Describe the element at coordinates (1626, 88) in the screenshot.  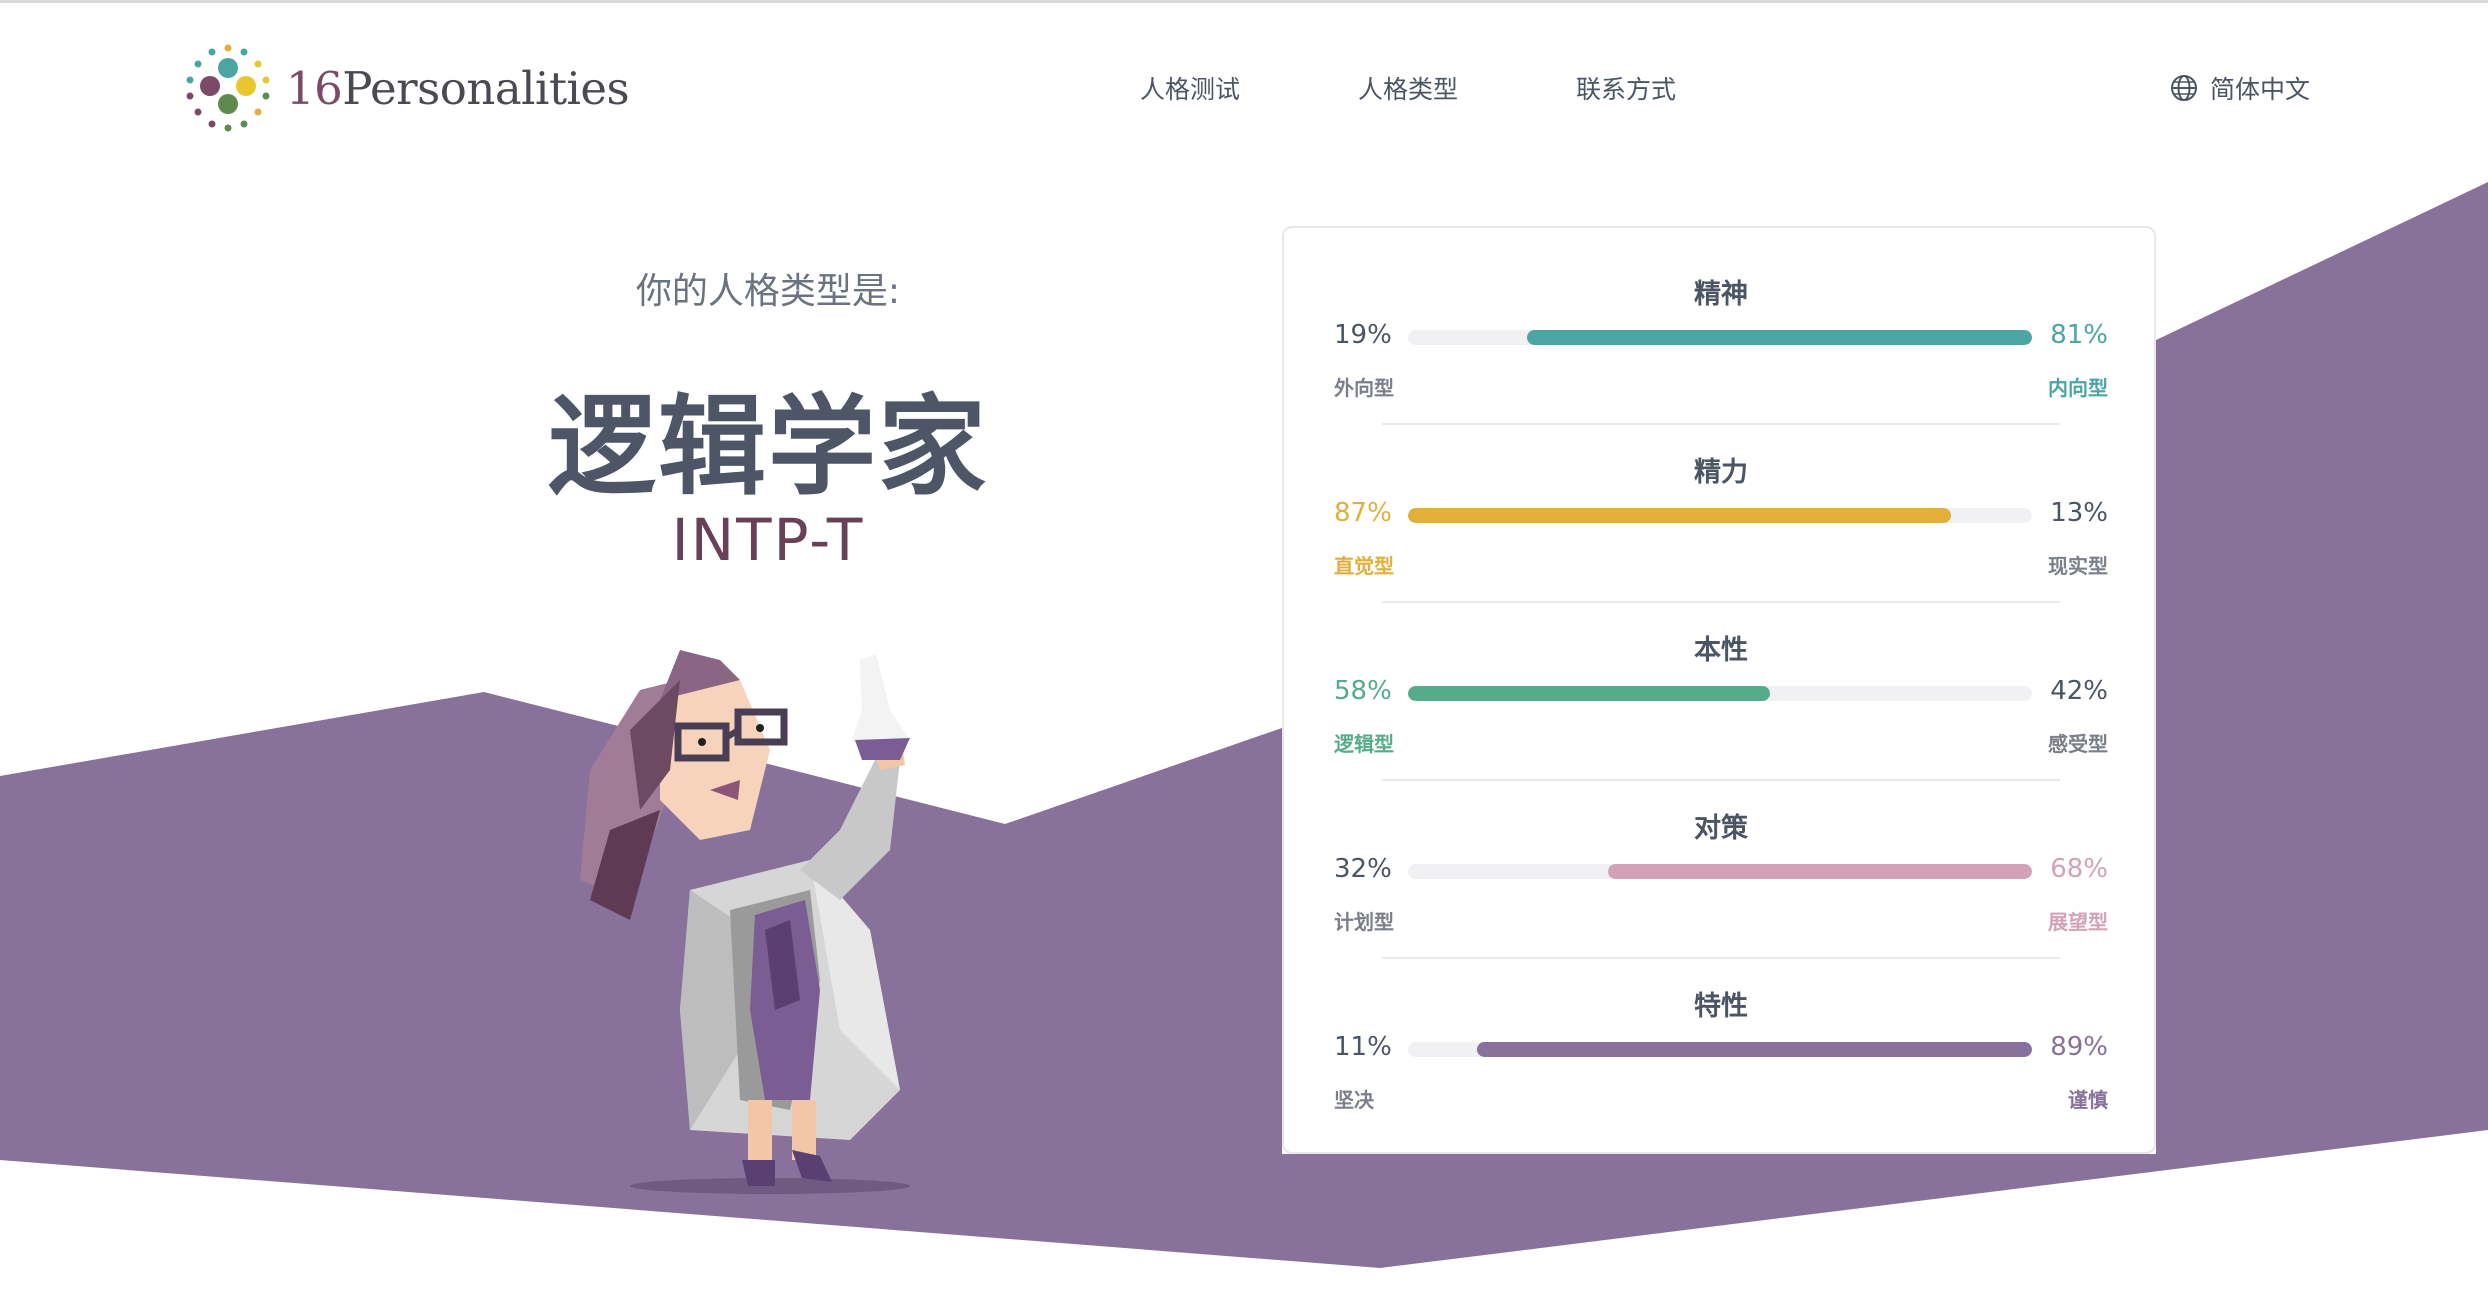
I see `nav-item-contact: 联系方式` at that location.